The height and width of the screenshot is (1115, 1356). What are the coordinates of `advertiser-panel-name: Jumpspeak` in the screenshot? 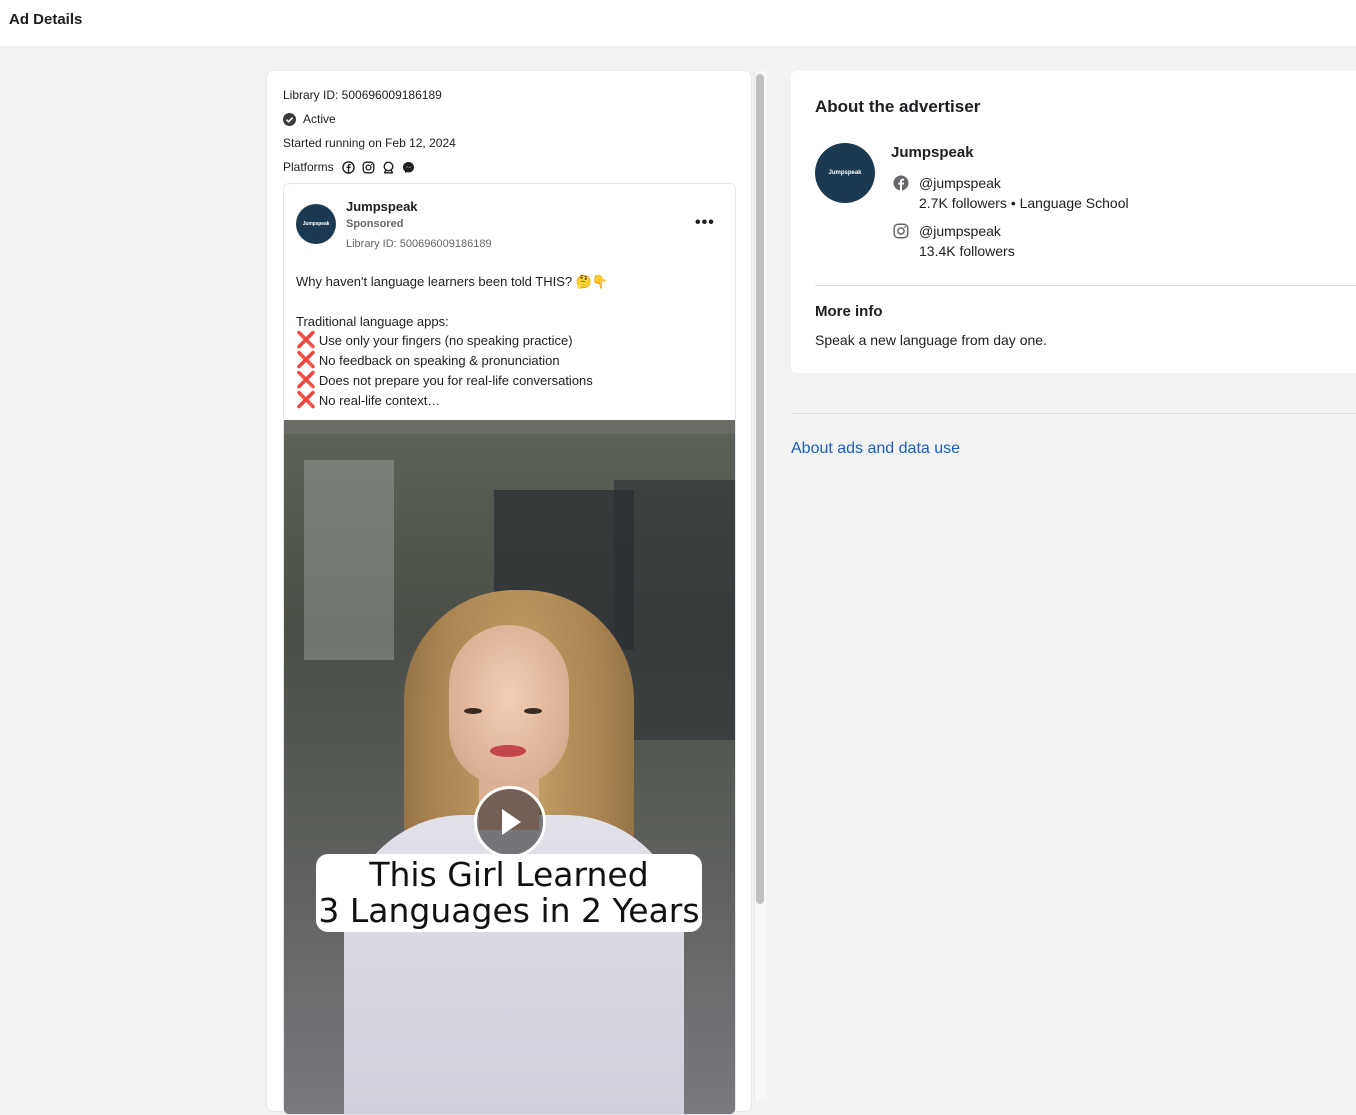 It's located at (932, 152).